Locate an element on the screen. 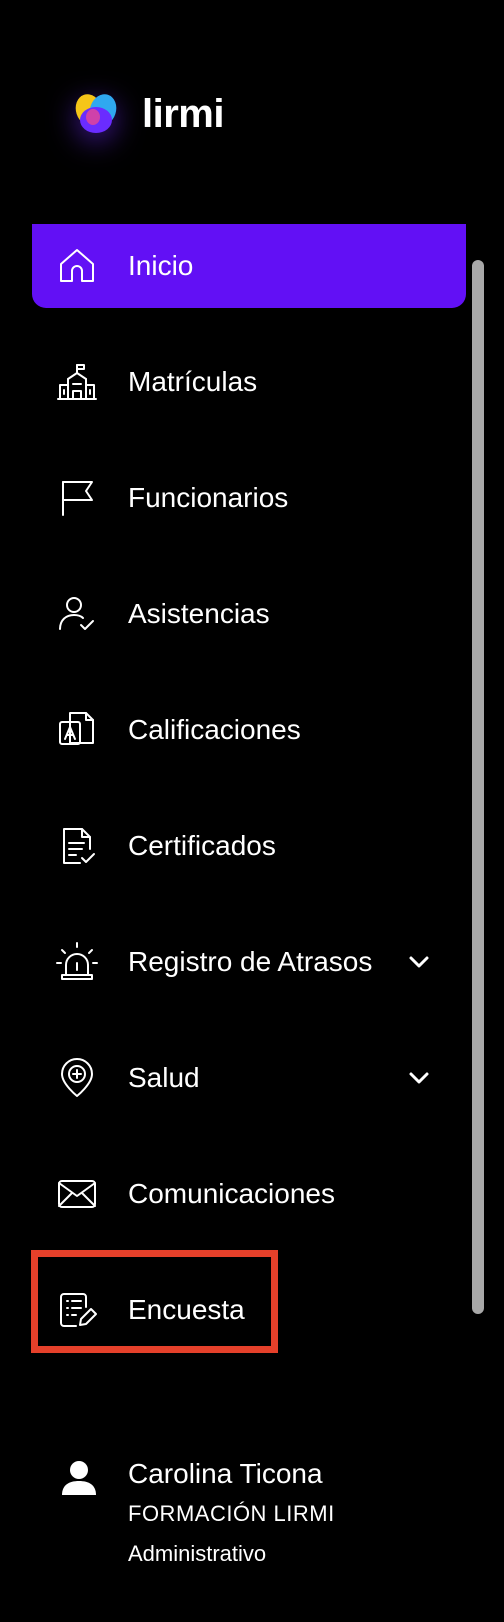 This screenshot has width=504, height=1622. sidebar-item-certificados: Certificados is located at coordinates (249, 846).